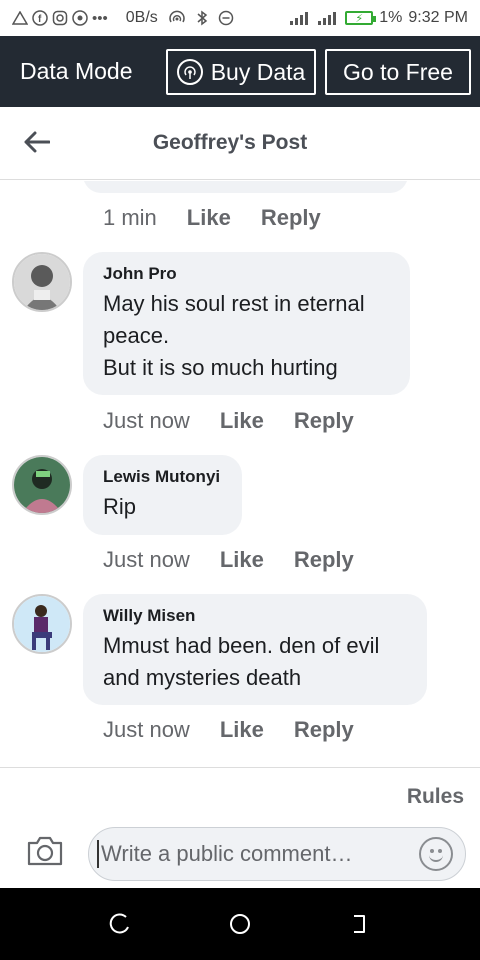 This screenshot has height=960, width=480. Describe the element at coordinates (391, 17) in the screenshot. I see `battery-percent: 1%` at that location.